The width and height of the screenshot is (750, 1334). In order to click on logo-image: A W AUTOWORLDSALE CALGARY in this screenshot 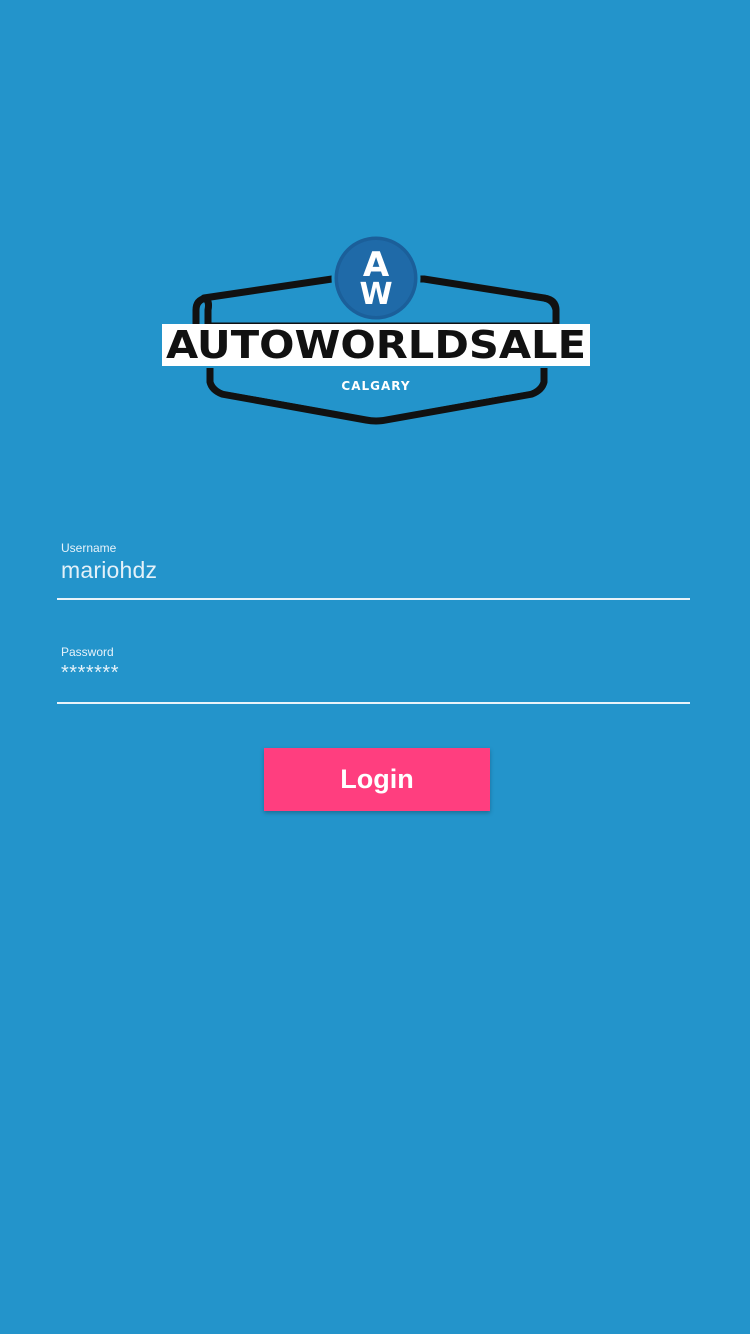, I will do `click(376, 329)`.